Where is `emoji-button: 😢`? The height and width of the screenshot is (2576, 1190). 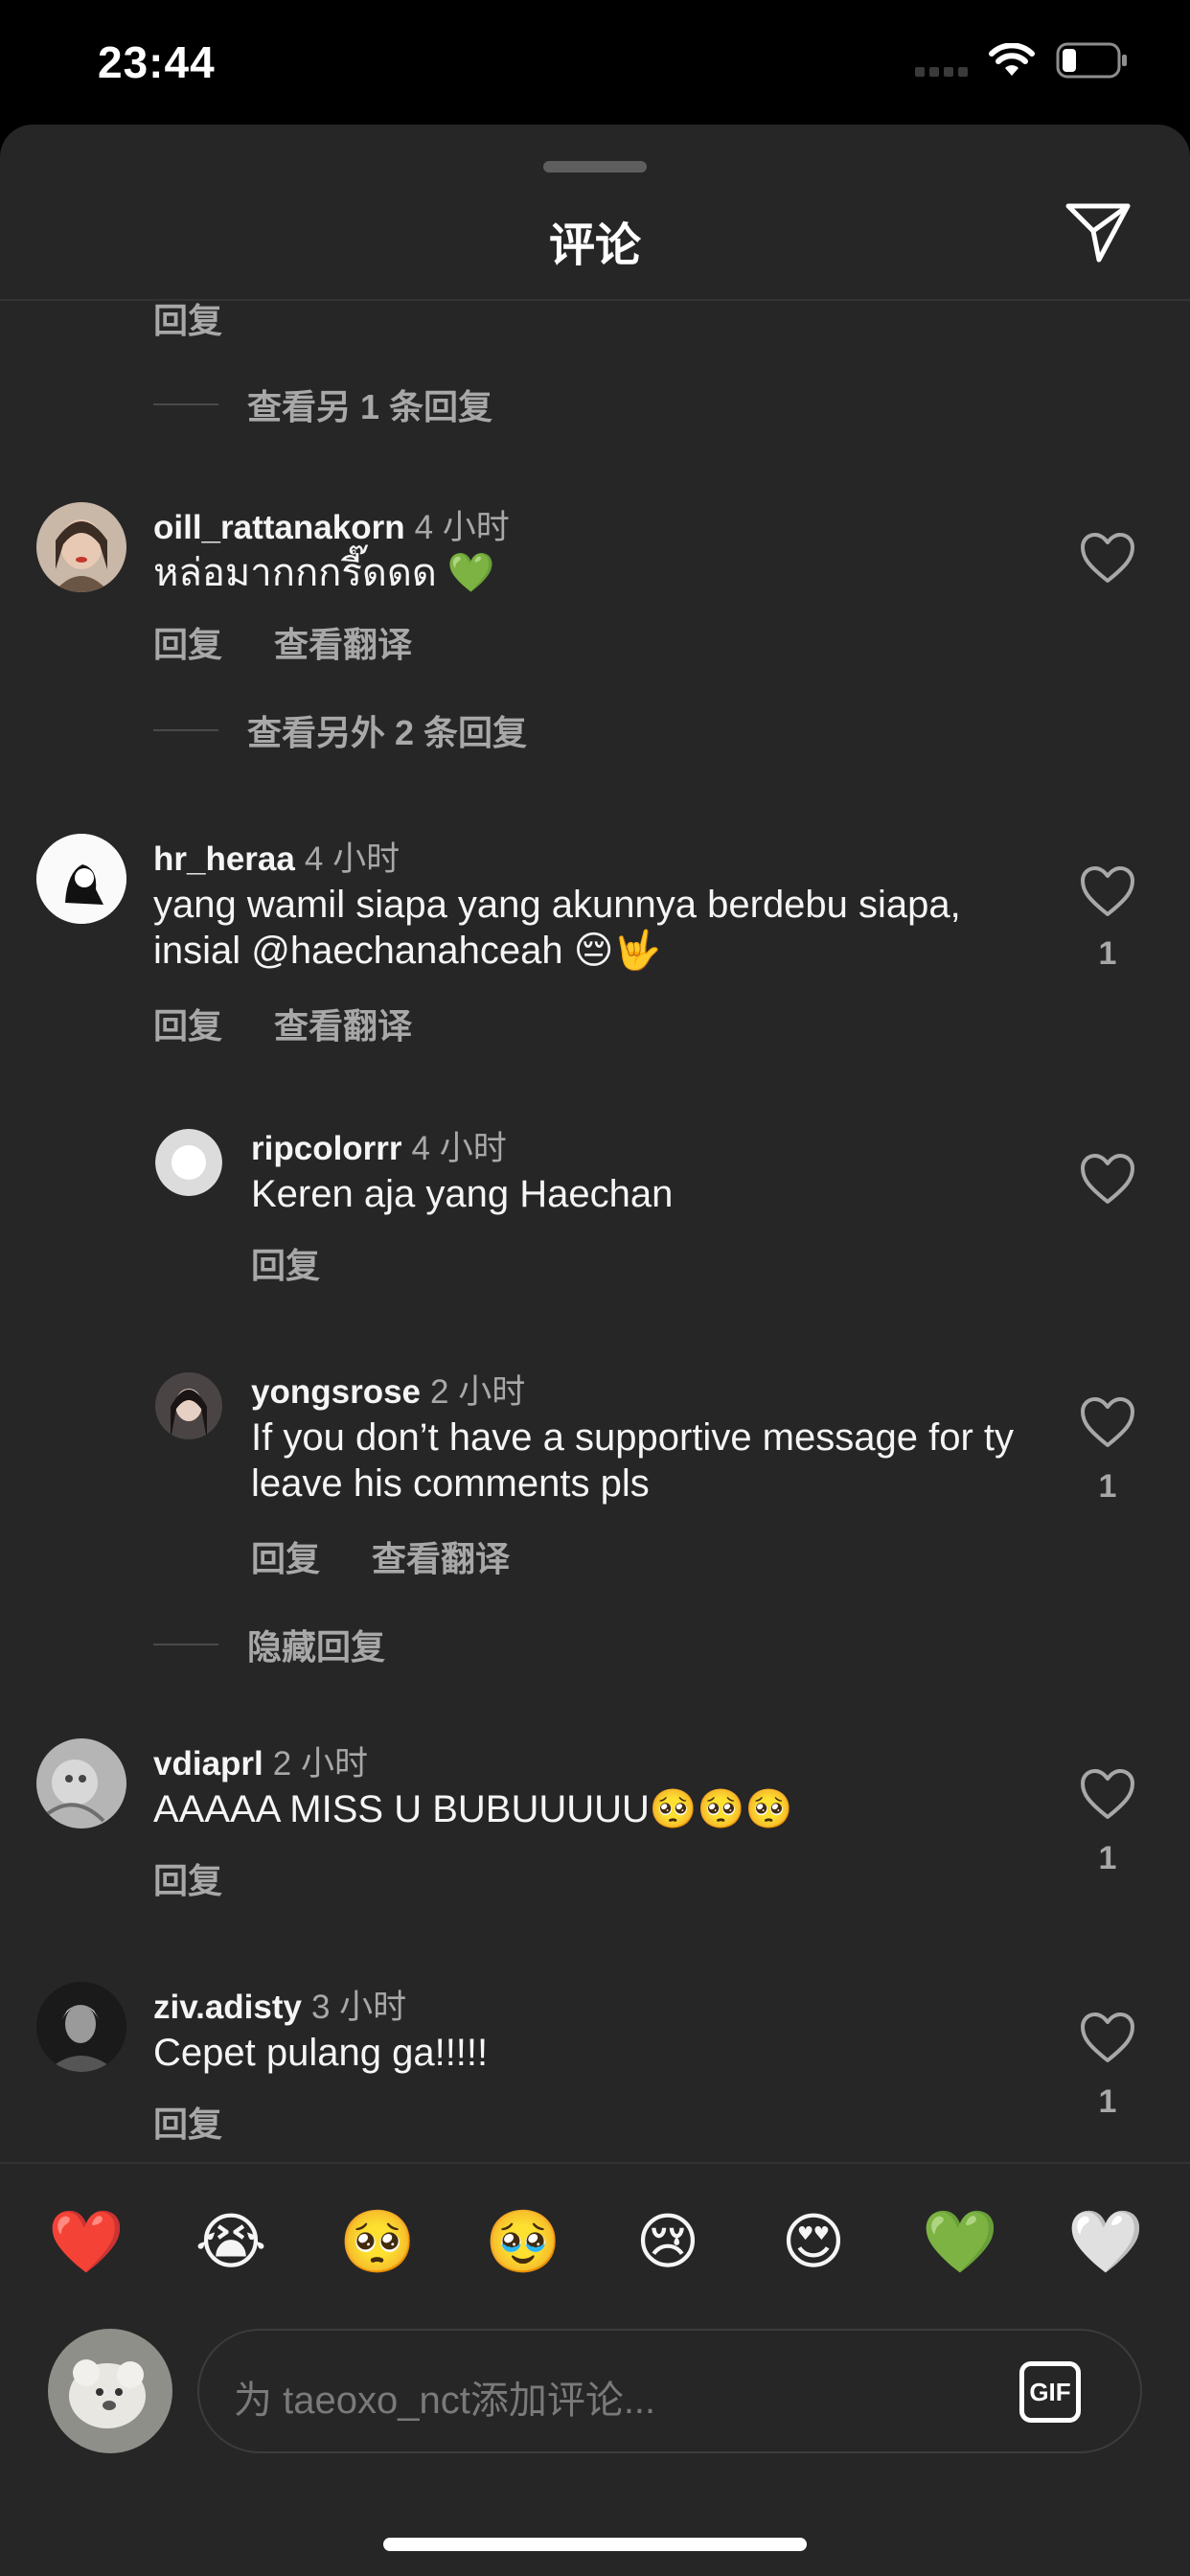 emoji-button: 😢 is located at coordinates (668, 2241).